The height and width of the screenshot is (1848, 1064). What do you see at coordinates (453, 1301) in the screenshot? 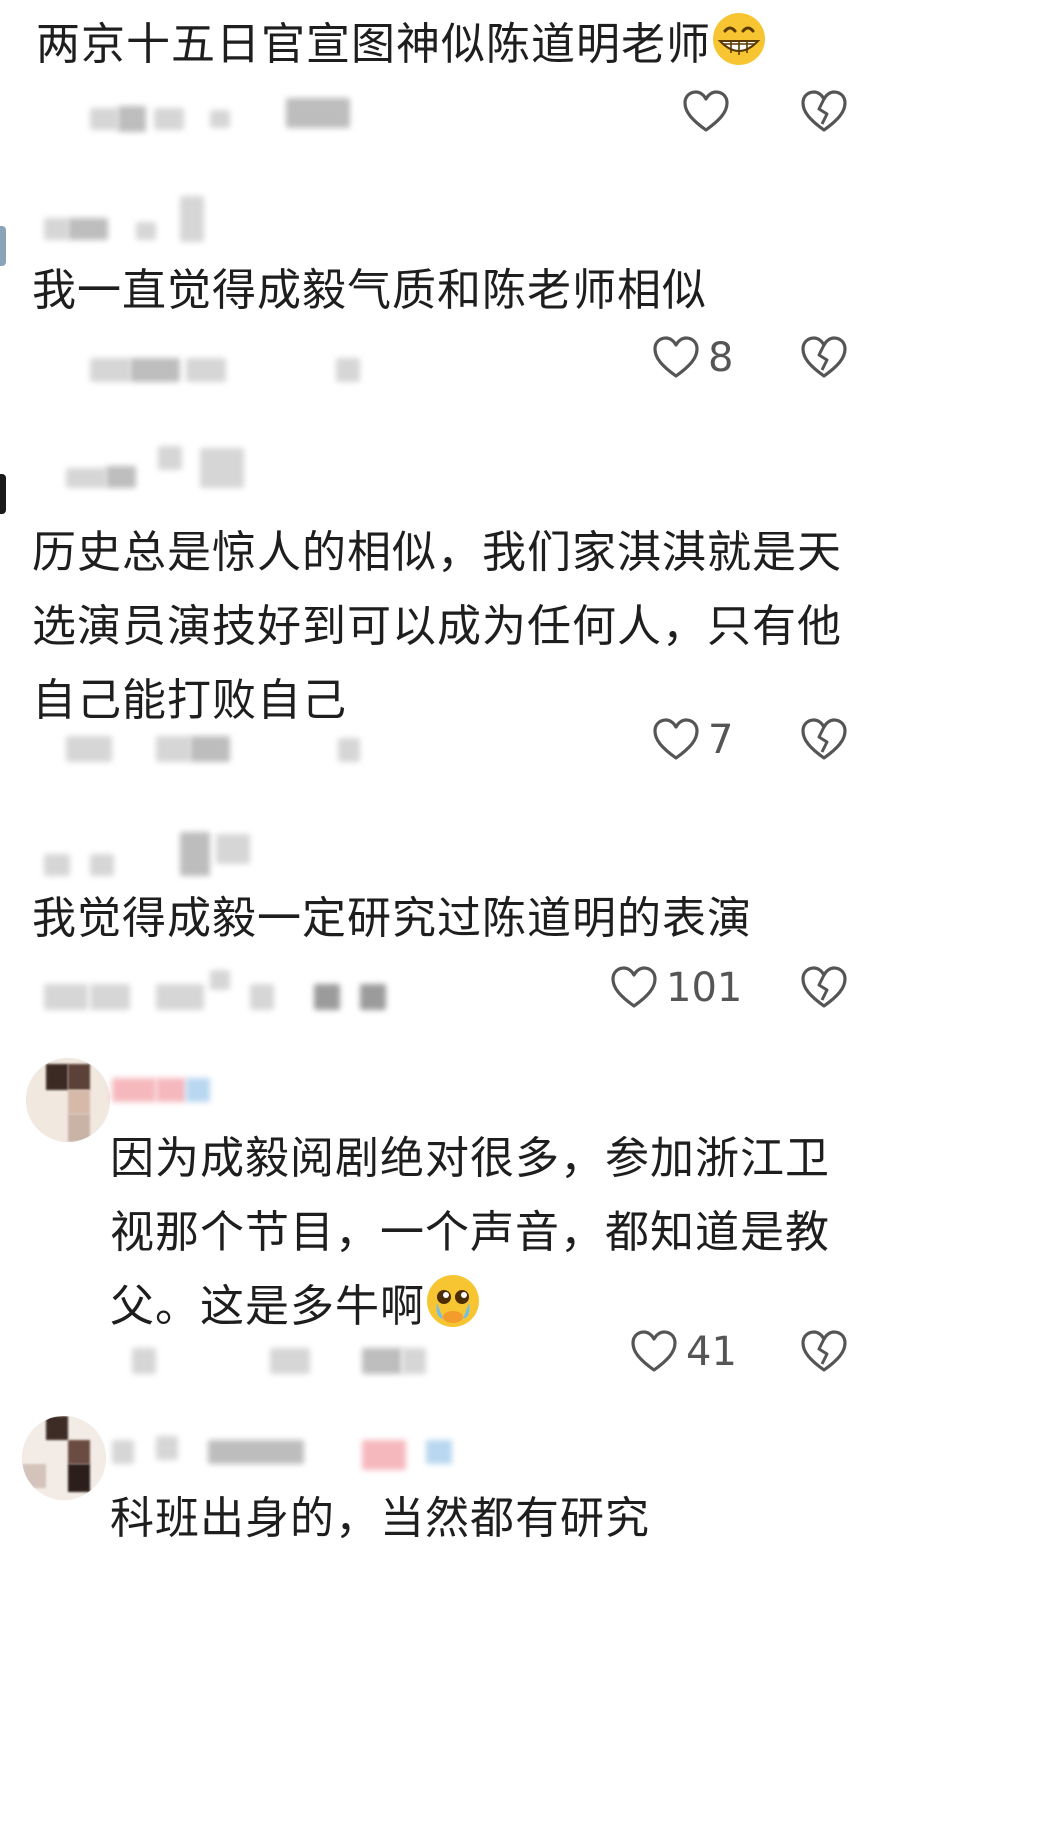
I see `pleading-face-emoji` at bounding box center [453, 1301].